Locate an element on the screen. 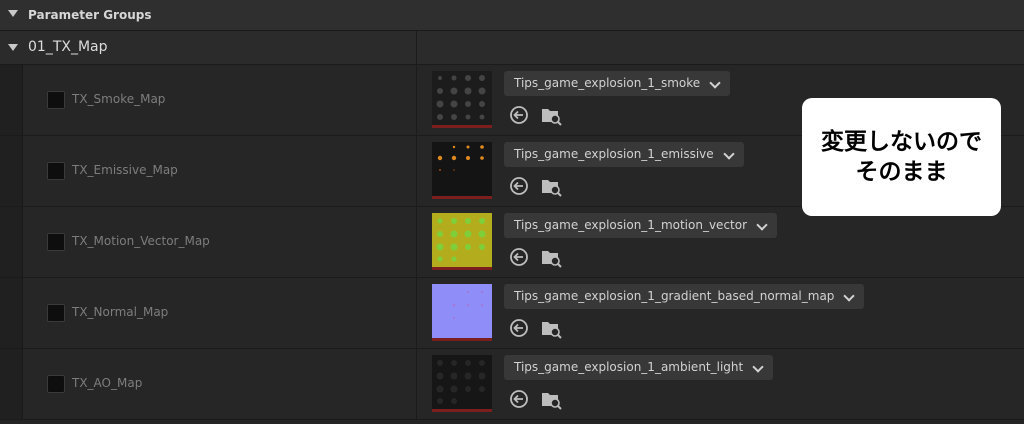 This screenshot has height=424, width=1024. texture-asset-name: Tips_game_explosion_1_ambient_light is located at coordinates (629, 367).